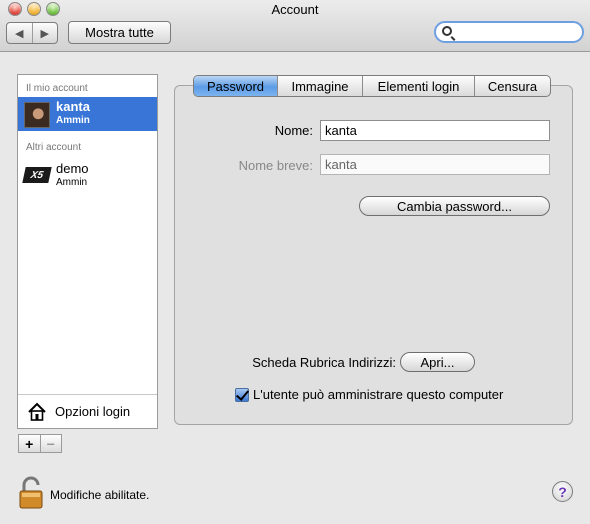 The image size is (590, 524). Describe the element at coordinates (435, 130) in the screenshot. I see `name-field: kanta` at that location.